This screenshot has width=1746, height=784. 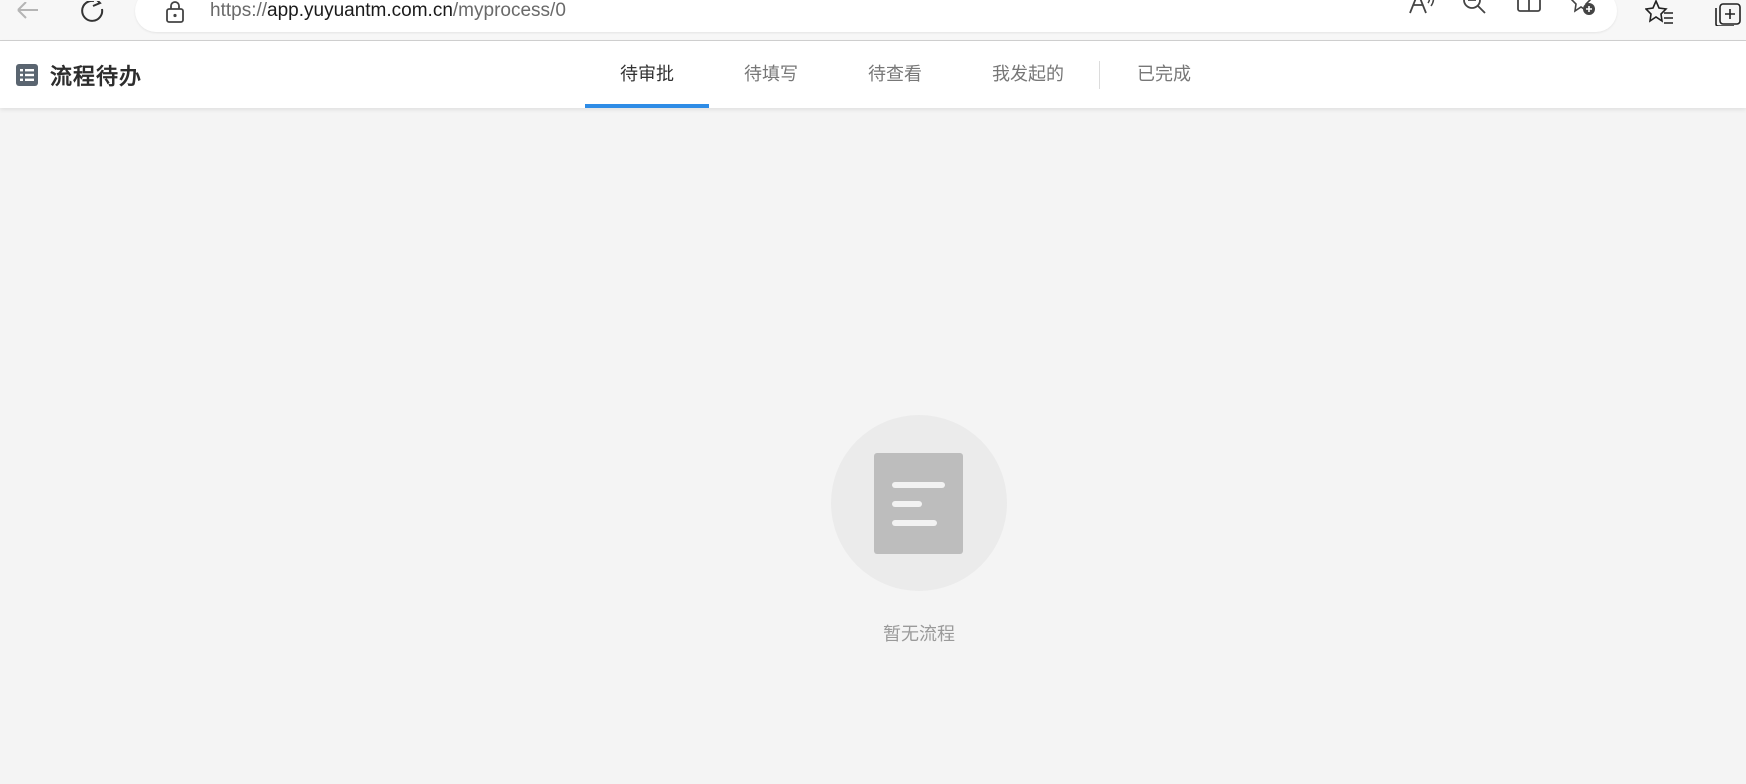 I want to click on tab-label: 我发起的, so click(x=1028, y=74).